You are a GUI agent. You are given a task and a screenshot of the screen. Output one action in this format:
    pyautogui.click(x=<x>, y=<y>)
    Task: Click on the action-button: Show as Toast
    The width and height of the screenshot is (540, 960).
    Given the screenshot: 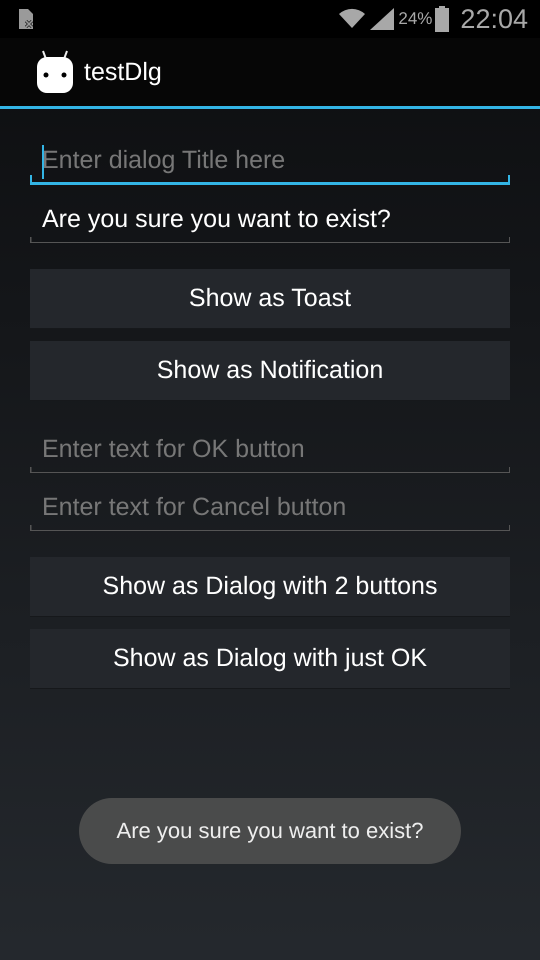 What is the action you would take?
    pyautogui.click(x=270, y=299)
    